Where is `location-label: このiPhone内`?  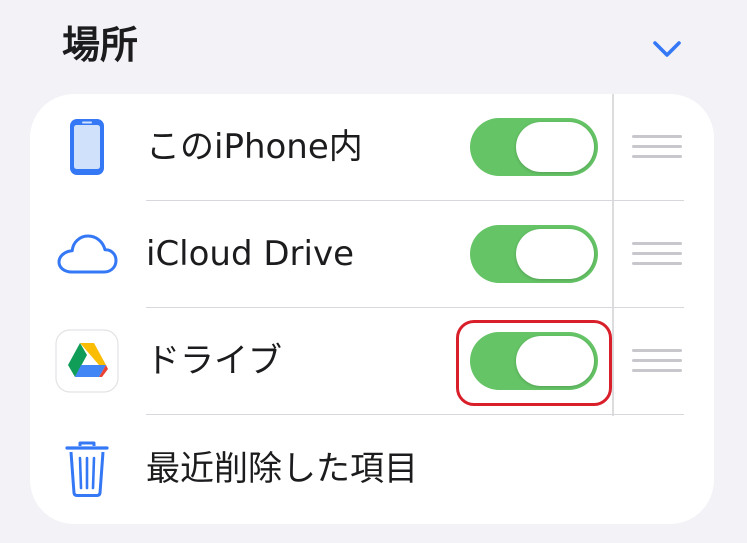
location-label: このiPhone内 is located at coordinates (254, 147).